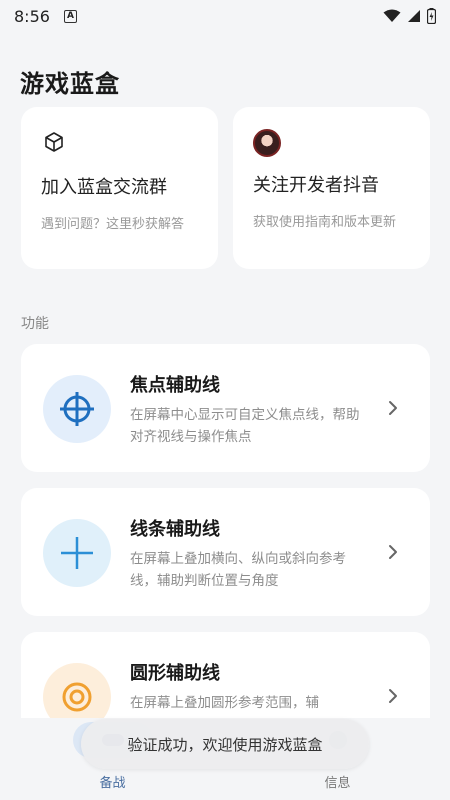 The height and width of the screenshot is (800, 450). What do you see at coordinates (225, 675) in the screenshot?
I see `feature-card-circle-guide: 圆形辅助线 在屏幕上叠加圆形参考范围，辅` at bounding box center [225, 675].